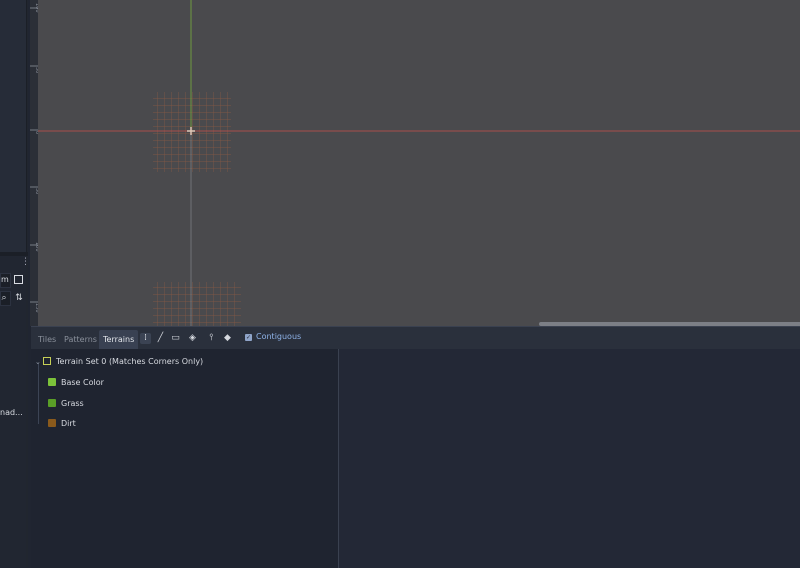 The width and height of the screenshot is (800, 568). What do you see at coordinates (80, 339) in the screenshot?
I see `tab-patterns: Patterns` at bounding box center [80, 339].